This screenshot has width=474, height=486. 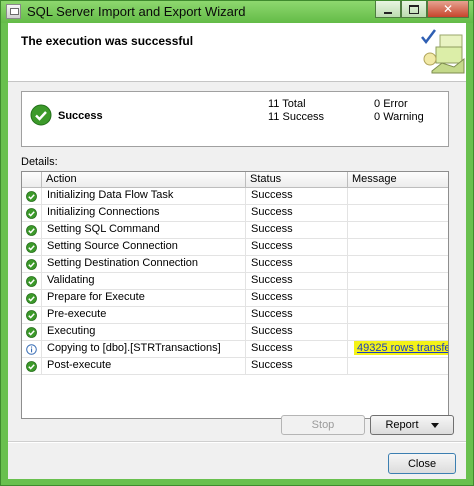 What do you see at coordinates (144, 315) in the screenshot?
I see `row-action: Pre-execute` at bounding box center [144, 315].